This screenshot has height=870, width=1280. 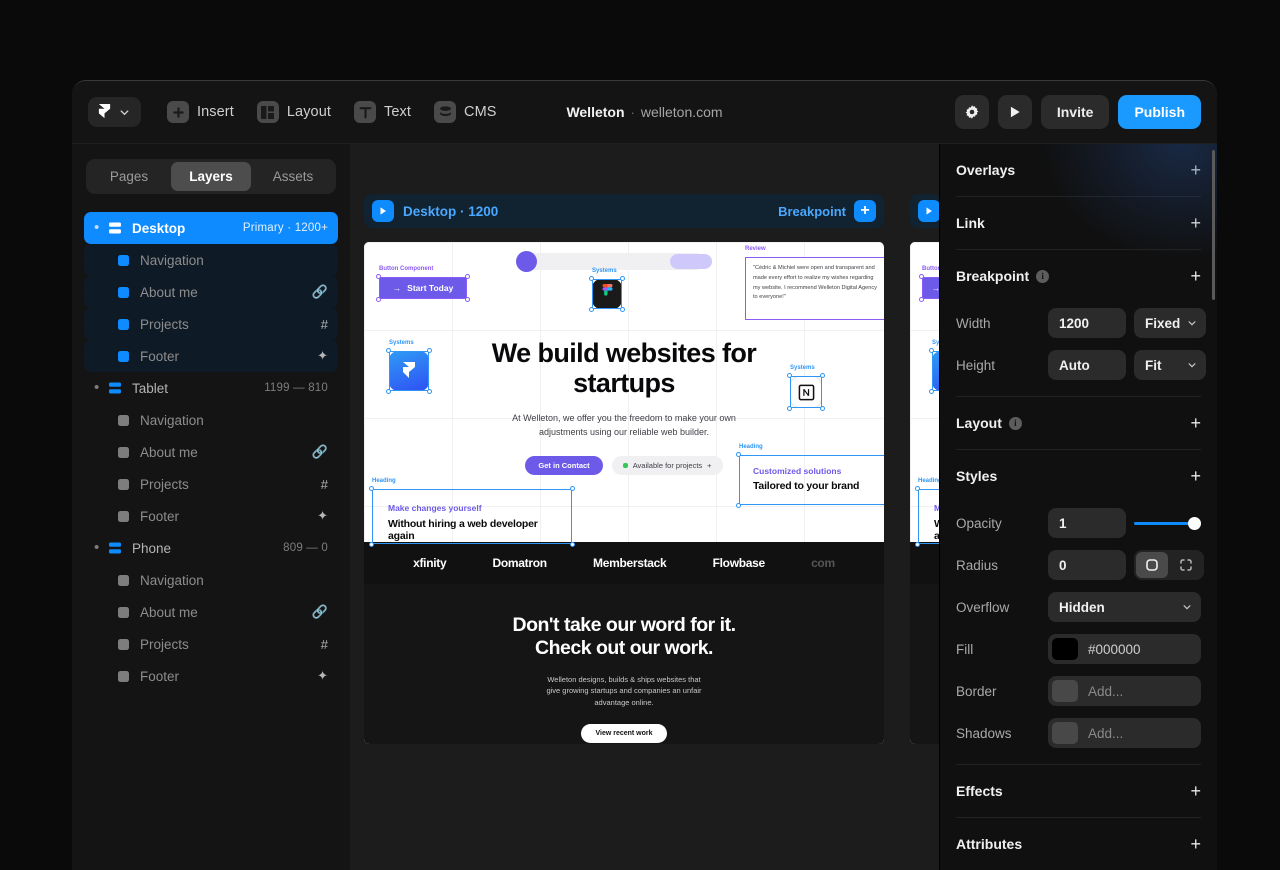 I want to click on cms-button: CMS, so click(x=467, y=112).